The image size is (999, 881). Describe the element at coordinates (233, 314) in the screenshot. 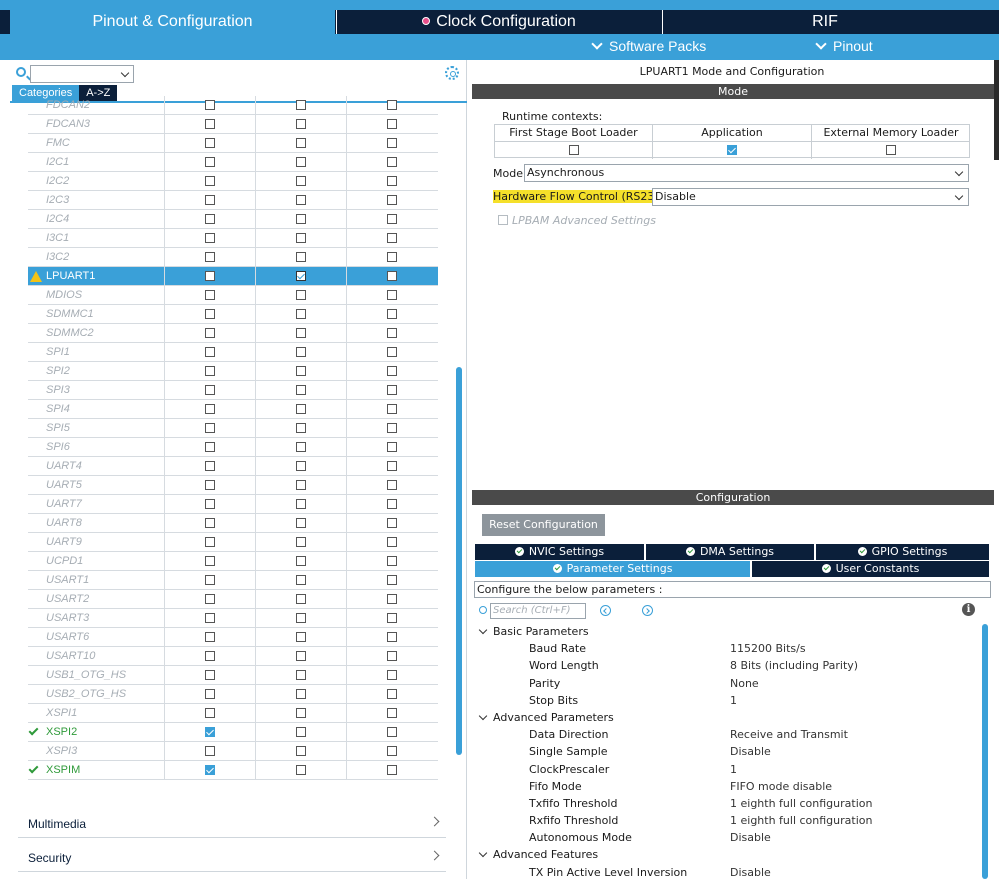

I see `table-row: SDMMC1` at that location.